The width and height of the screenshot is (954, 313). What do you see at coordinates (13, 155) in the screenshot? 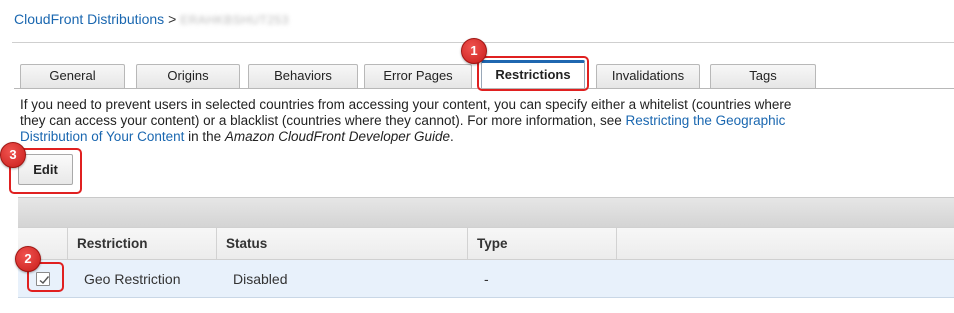
I see `annotation-marker-3: 3` at bounding box center [13, 155].